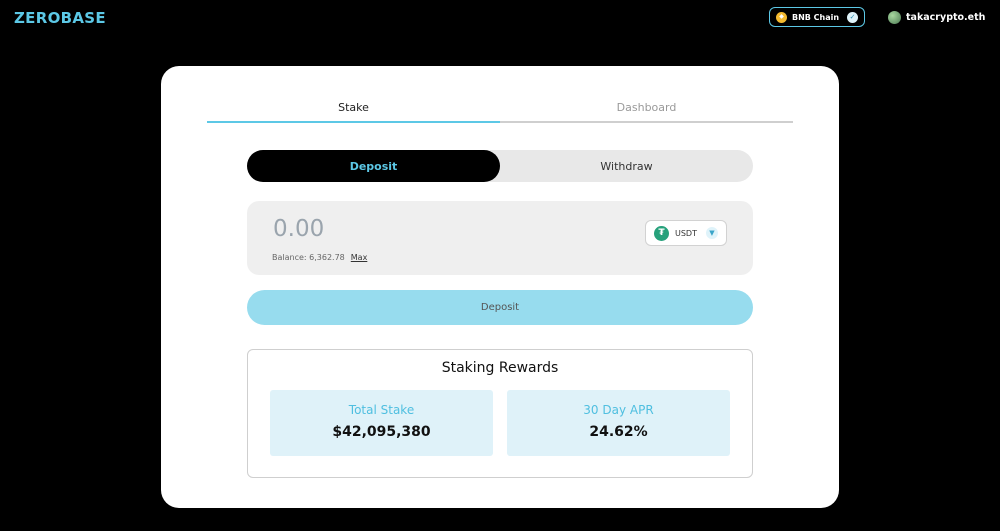  What do you see at coordinates (626, 166) in the screenshot?
I see `withdraw-toggle-option: Withdraw` at bounding box center [626, 166].